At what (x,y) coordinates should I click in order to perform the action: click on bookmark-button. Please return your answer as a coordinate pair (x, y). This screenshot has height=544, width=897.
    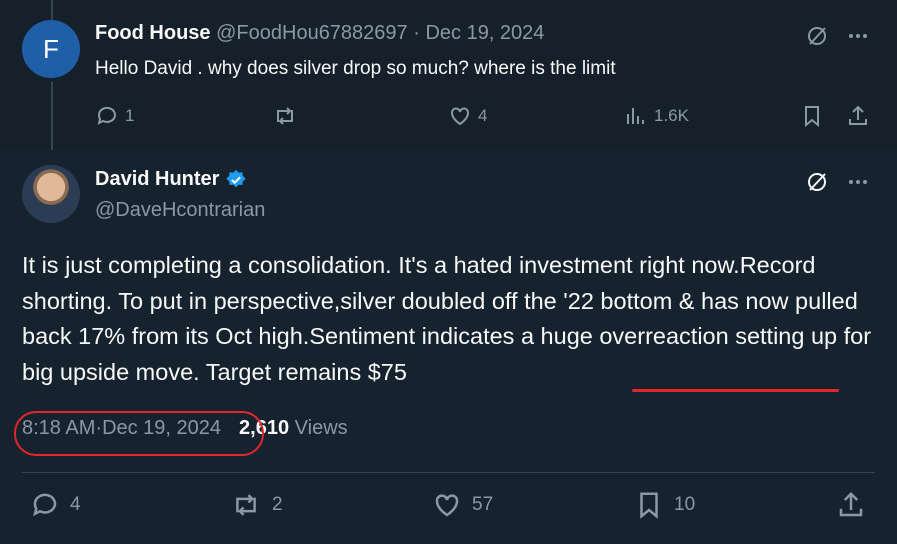
    Looking at the image, I should click on (812, 116).